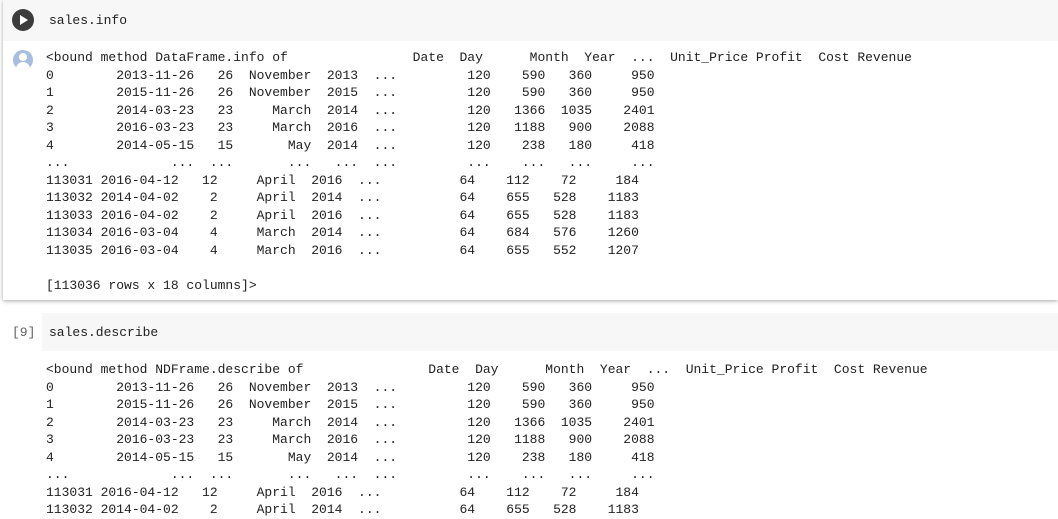  Describe the element at coordinates (550, 332) in the screenshot. I see `cell-input-area: sales.describe` at that location.